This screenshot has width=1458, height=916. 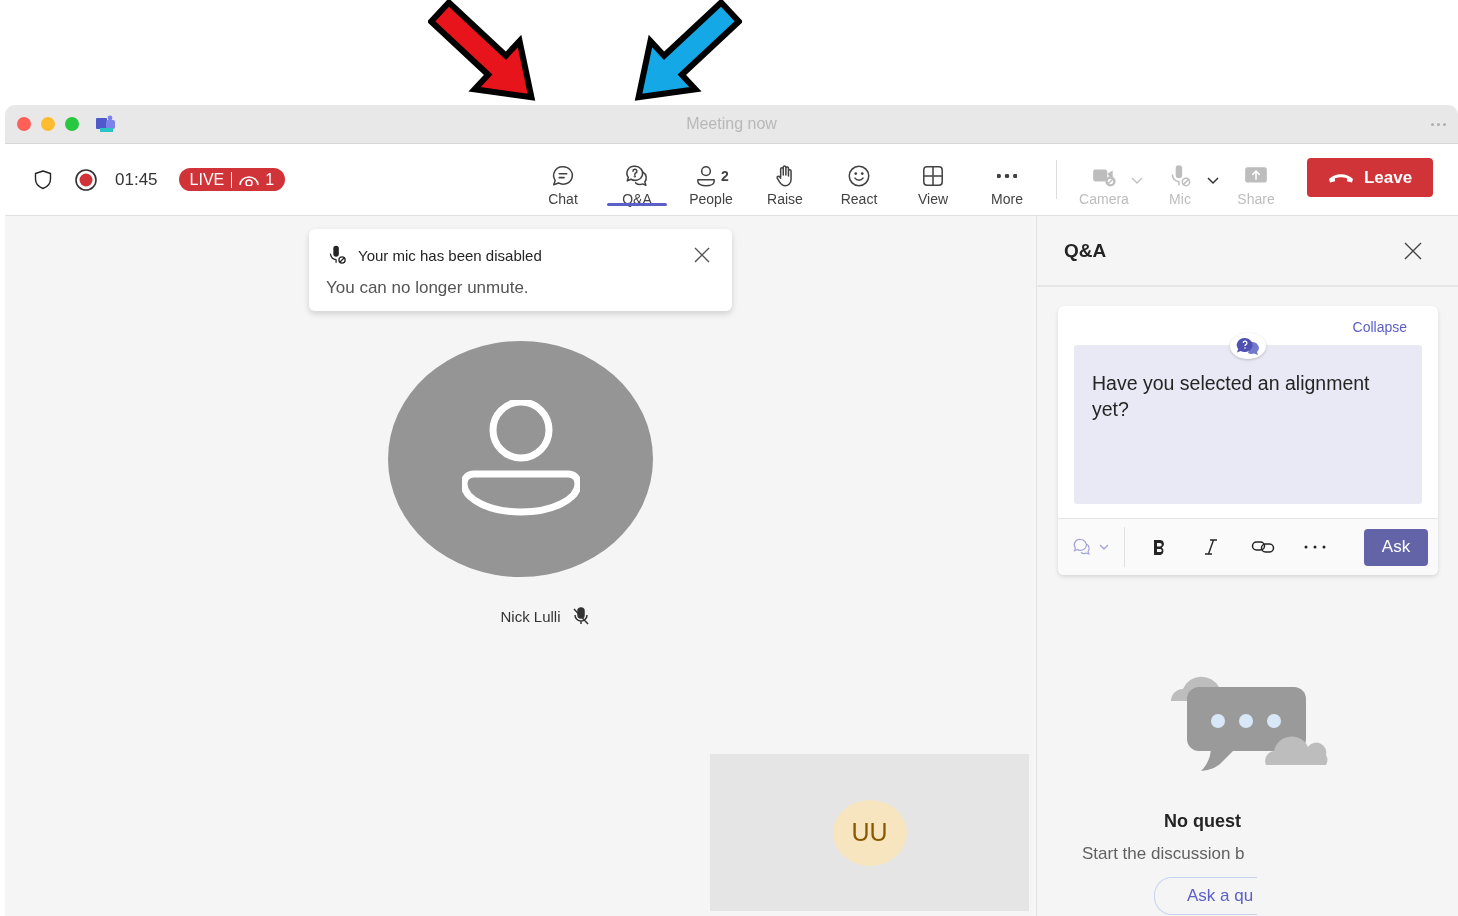 I want to click on italic-icon, so click(x=1211, y=547).